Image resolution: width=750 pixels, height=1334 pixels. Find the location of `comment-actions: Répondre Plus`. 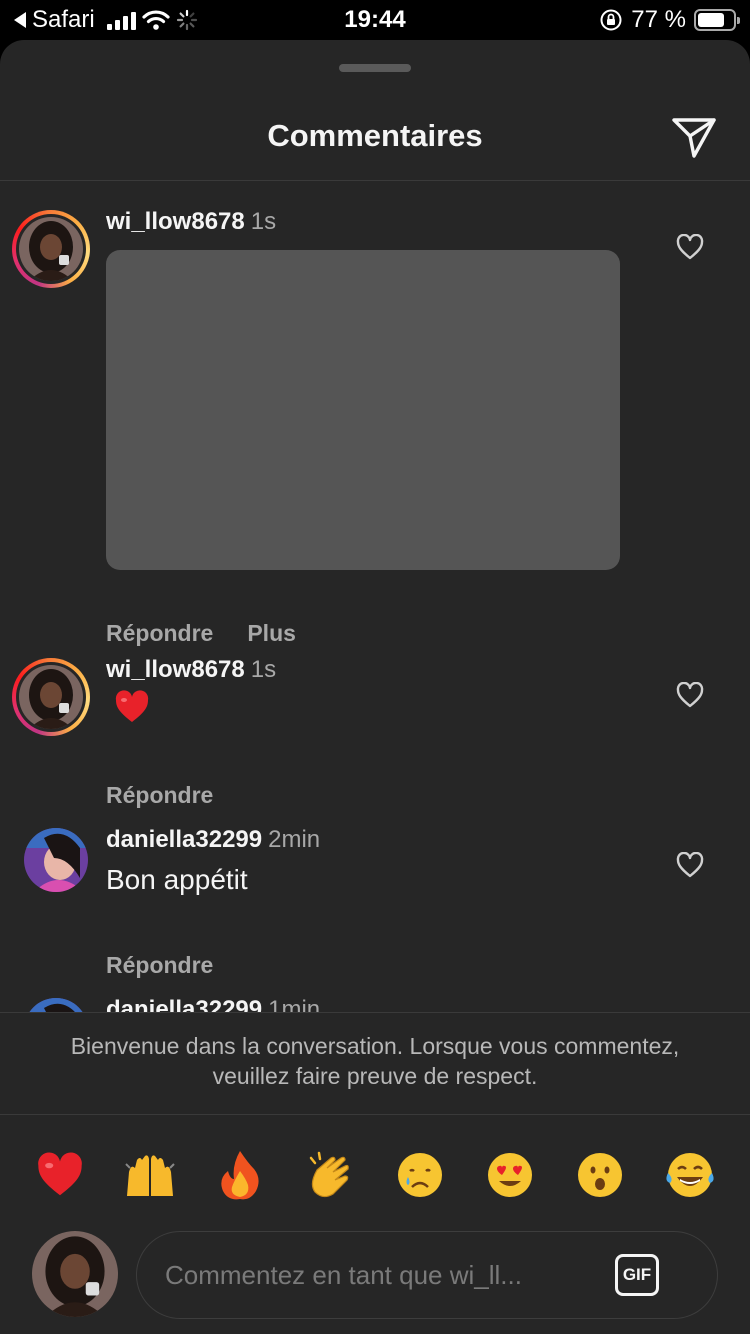

comment-actions: Répondre Plus is located at coordinates (201, 633).